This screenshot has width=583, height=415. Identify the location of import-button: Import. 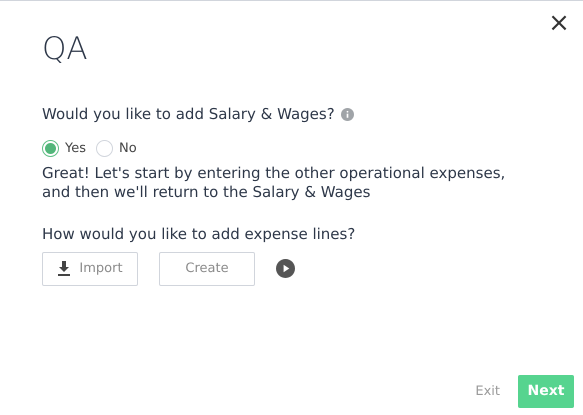
(90, 269).